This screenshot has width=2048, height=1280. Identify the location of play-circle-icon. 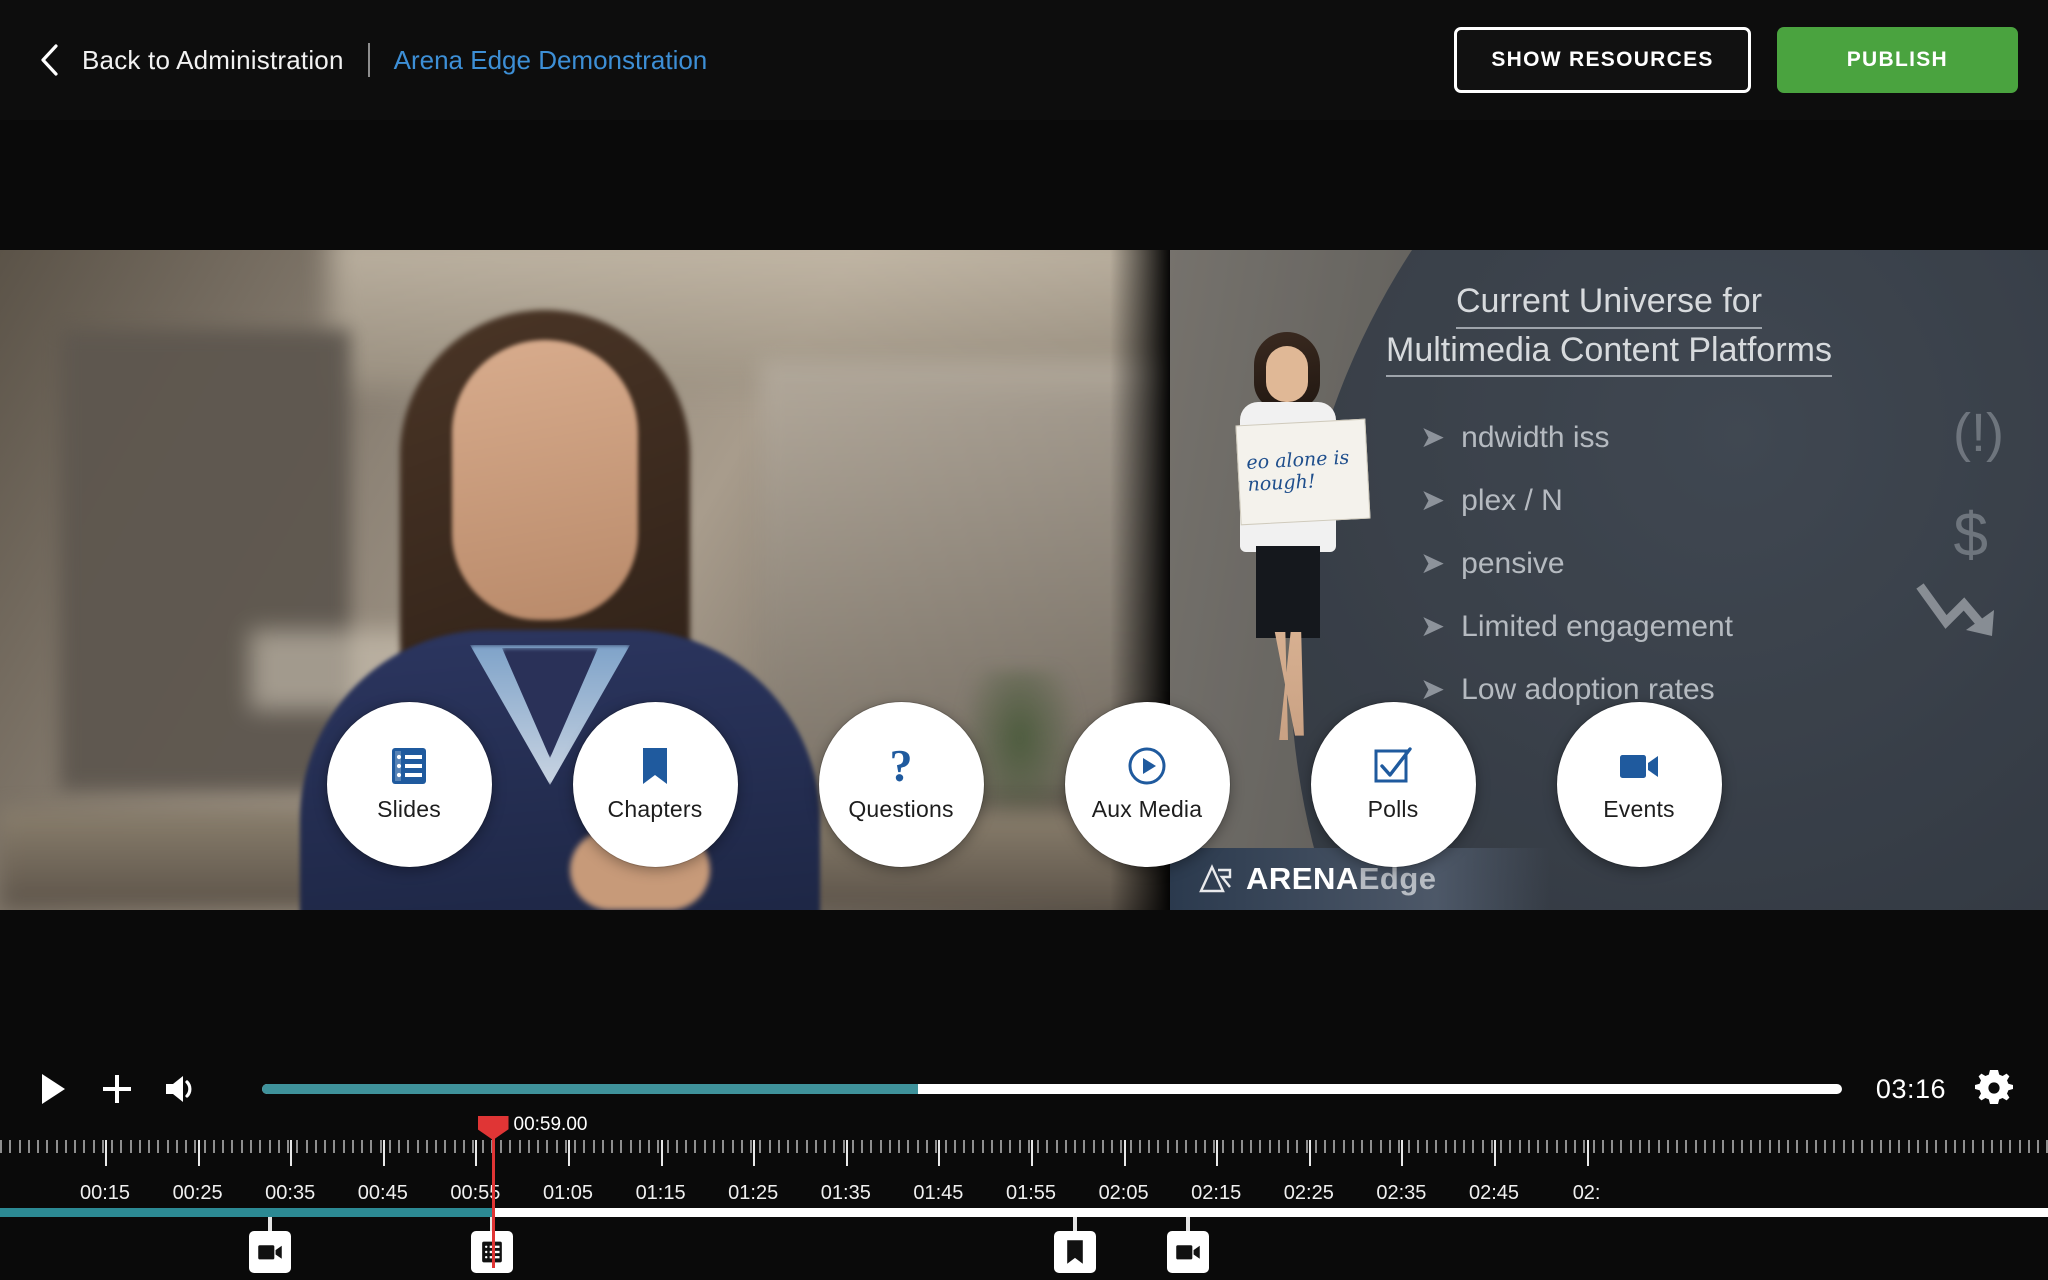
(1147, 766).